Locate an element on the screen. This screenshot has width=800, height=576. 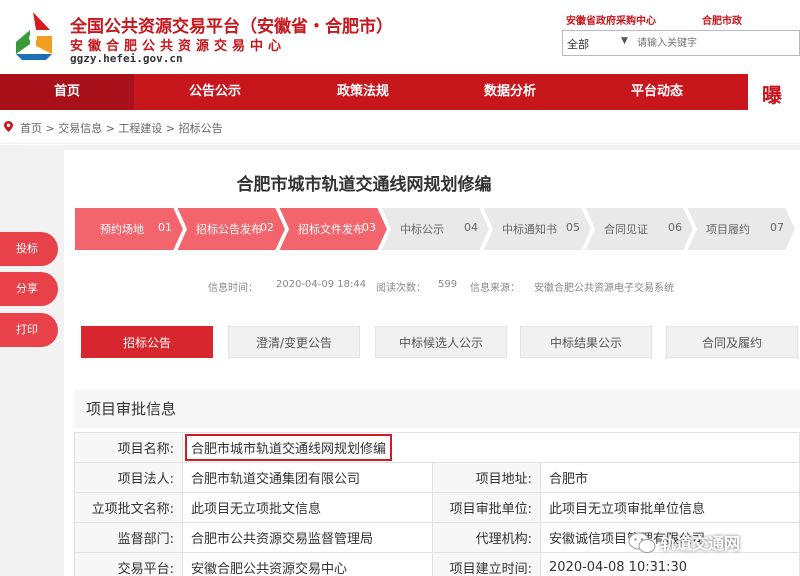
top-links: 安徽省政府采购中心 合肥市政 is located at coordinates (654, 19).